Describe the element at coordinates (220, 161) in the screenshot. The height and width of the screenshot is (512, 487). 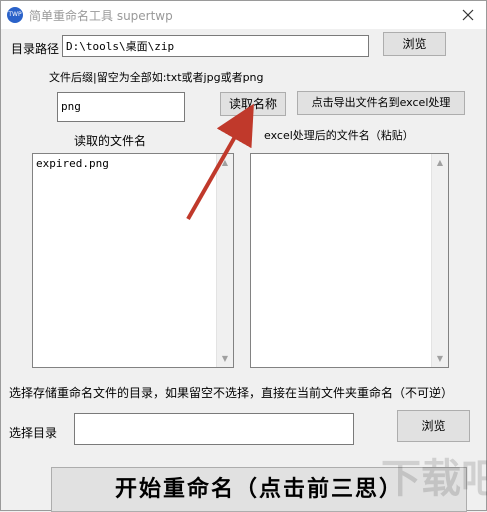
I see `annotation-arrow-icon` at that location.